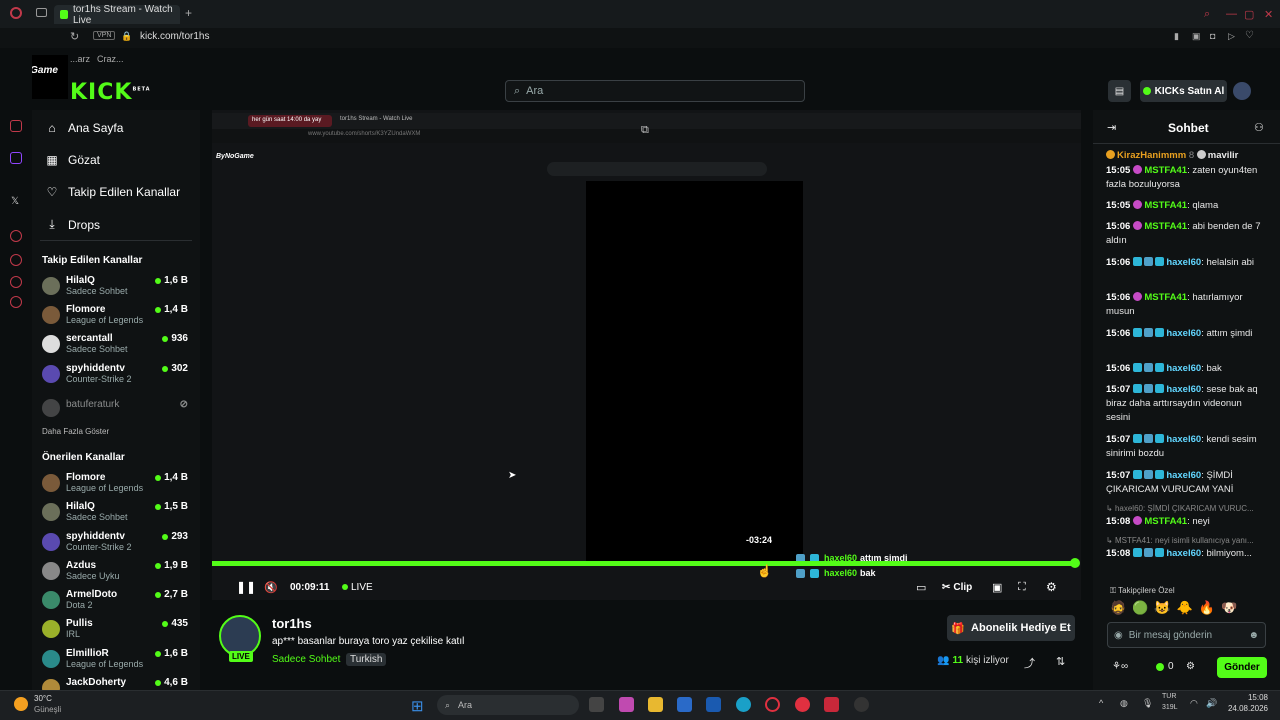  What do you see at coordinates (1245, 708) in the screenshot?
I see `clock-date: 24.08.2026` at bounding box center [1245, 708].